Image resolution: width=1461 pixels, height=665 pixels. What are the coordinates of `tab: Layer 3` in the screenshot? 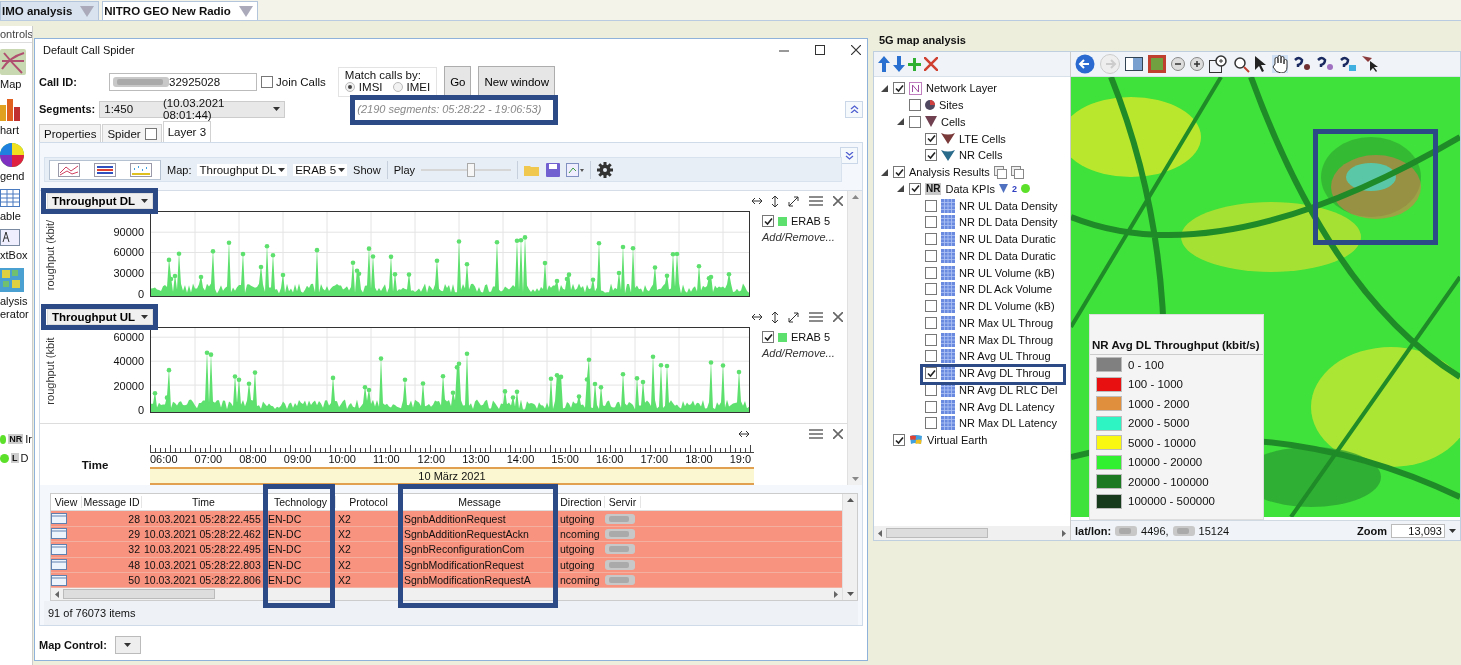 It's located at (187, 131).